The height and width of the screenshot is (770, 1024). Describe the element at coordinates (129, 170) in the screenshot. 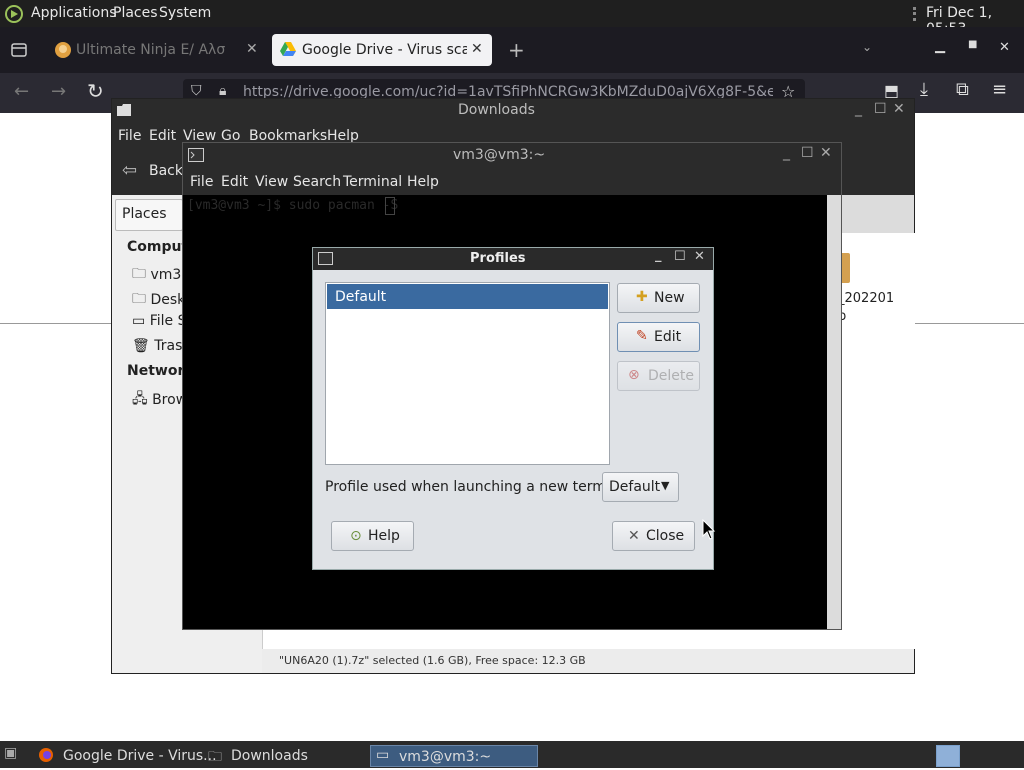

I see `back-arrow-icon: ⇦` at that location.